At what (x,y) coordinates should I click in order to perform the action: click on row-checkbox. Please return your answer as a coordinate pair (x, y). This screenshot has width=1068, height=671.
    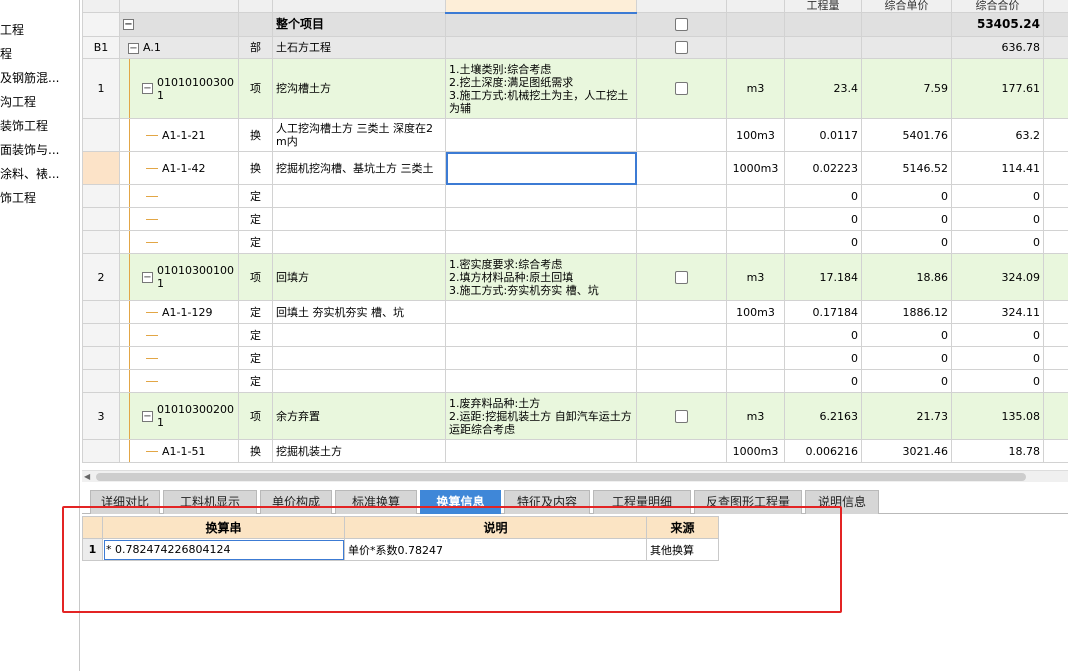
    Looking at the image, I should click on (681, 277).